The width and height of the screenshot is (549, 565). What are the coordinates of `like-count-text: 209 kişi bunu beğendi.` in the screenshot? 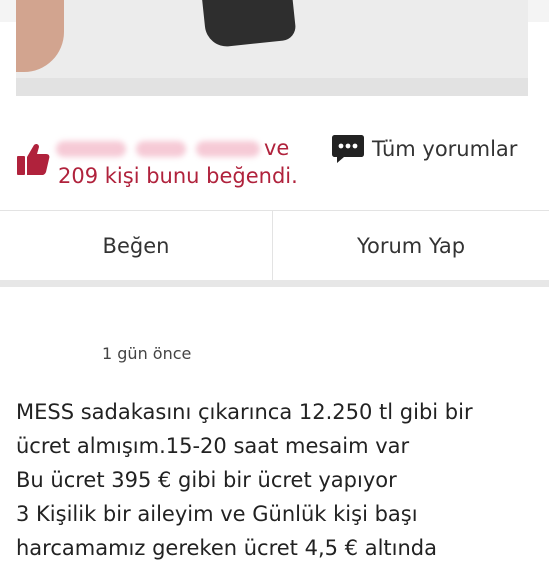 It's located at (178, 176).